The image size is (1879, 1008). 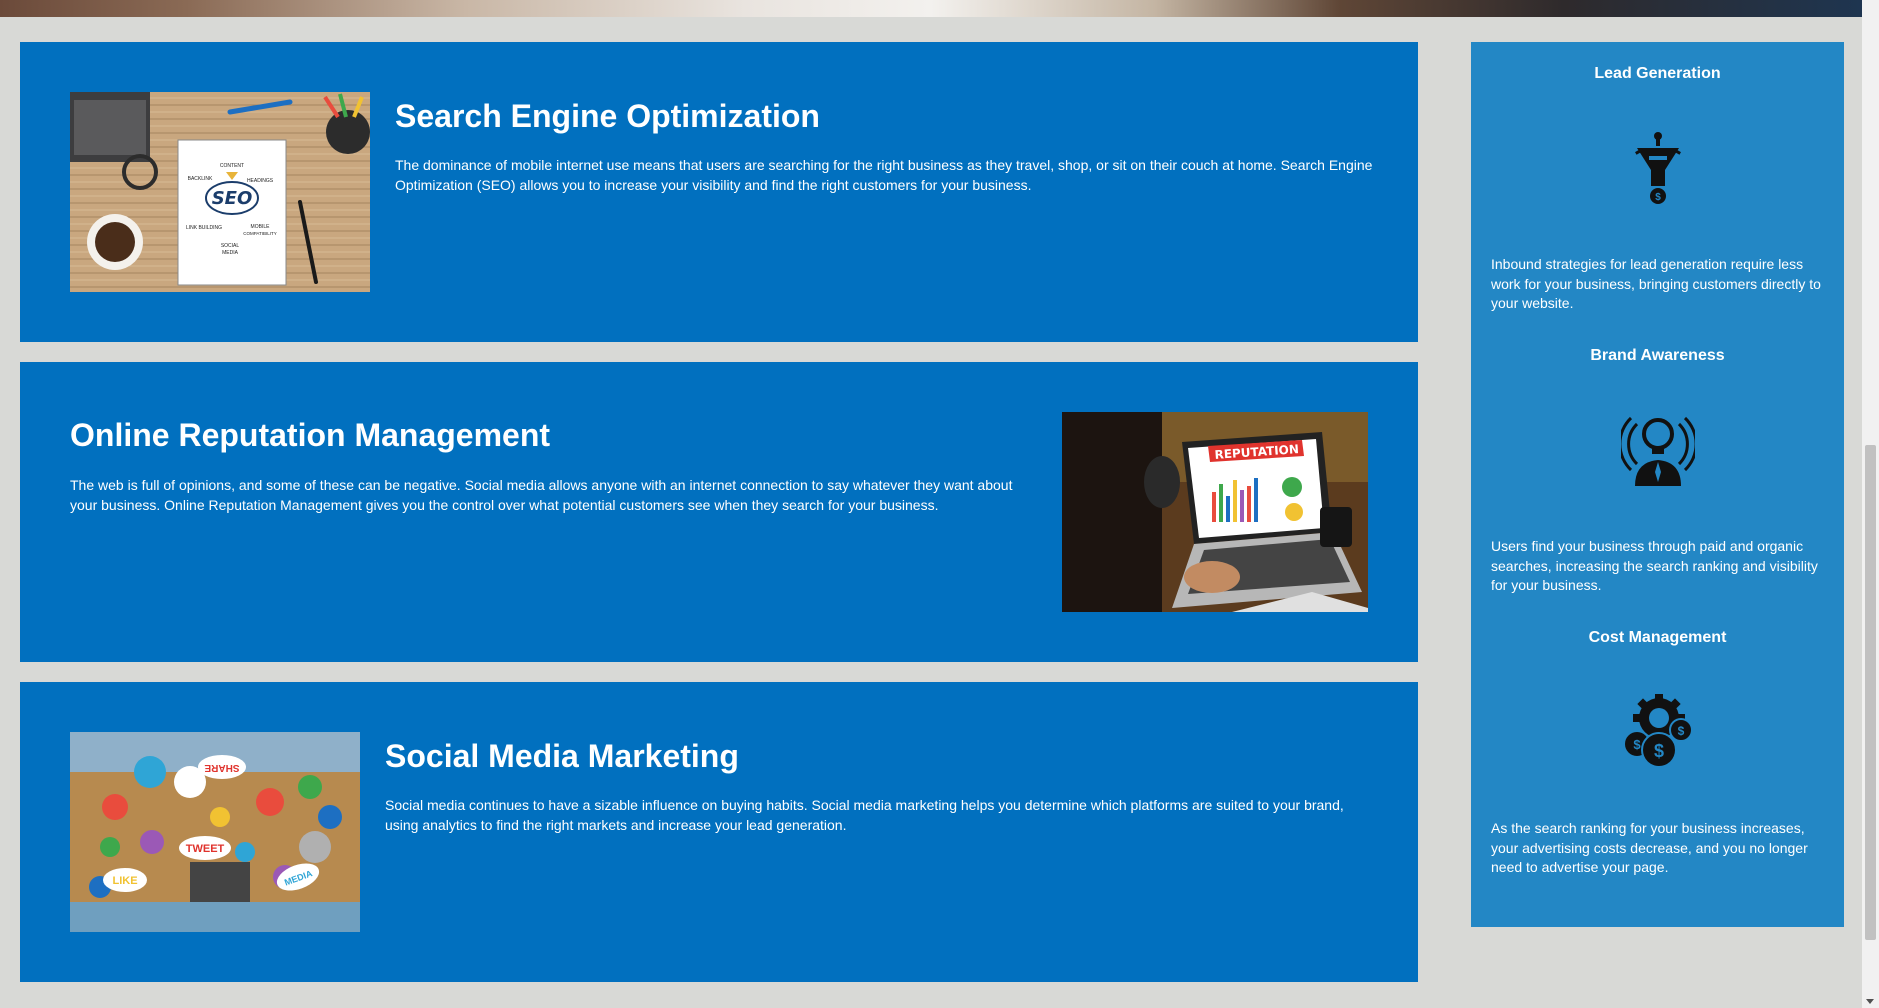 I want to click on seo-image-compatibility: COMPATIBILITY, so click(x=260, y=233).